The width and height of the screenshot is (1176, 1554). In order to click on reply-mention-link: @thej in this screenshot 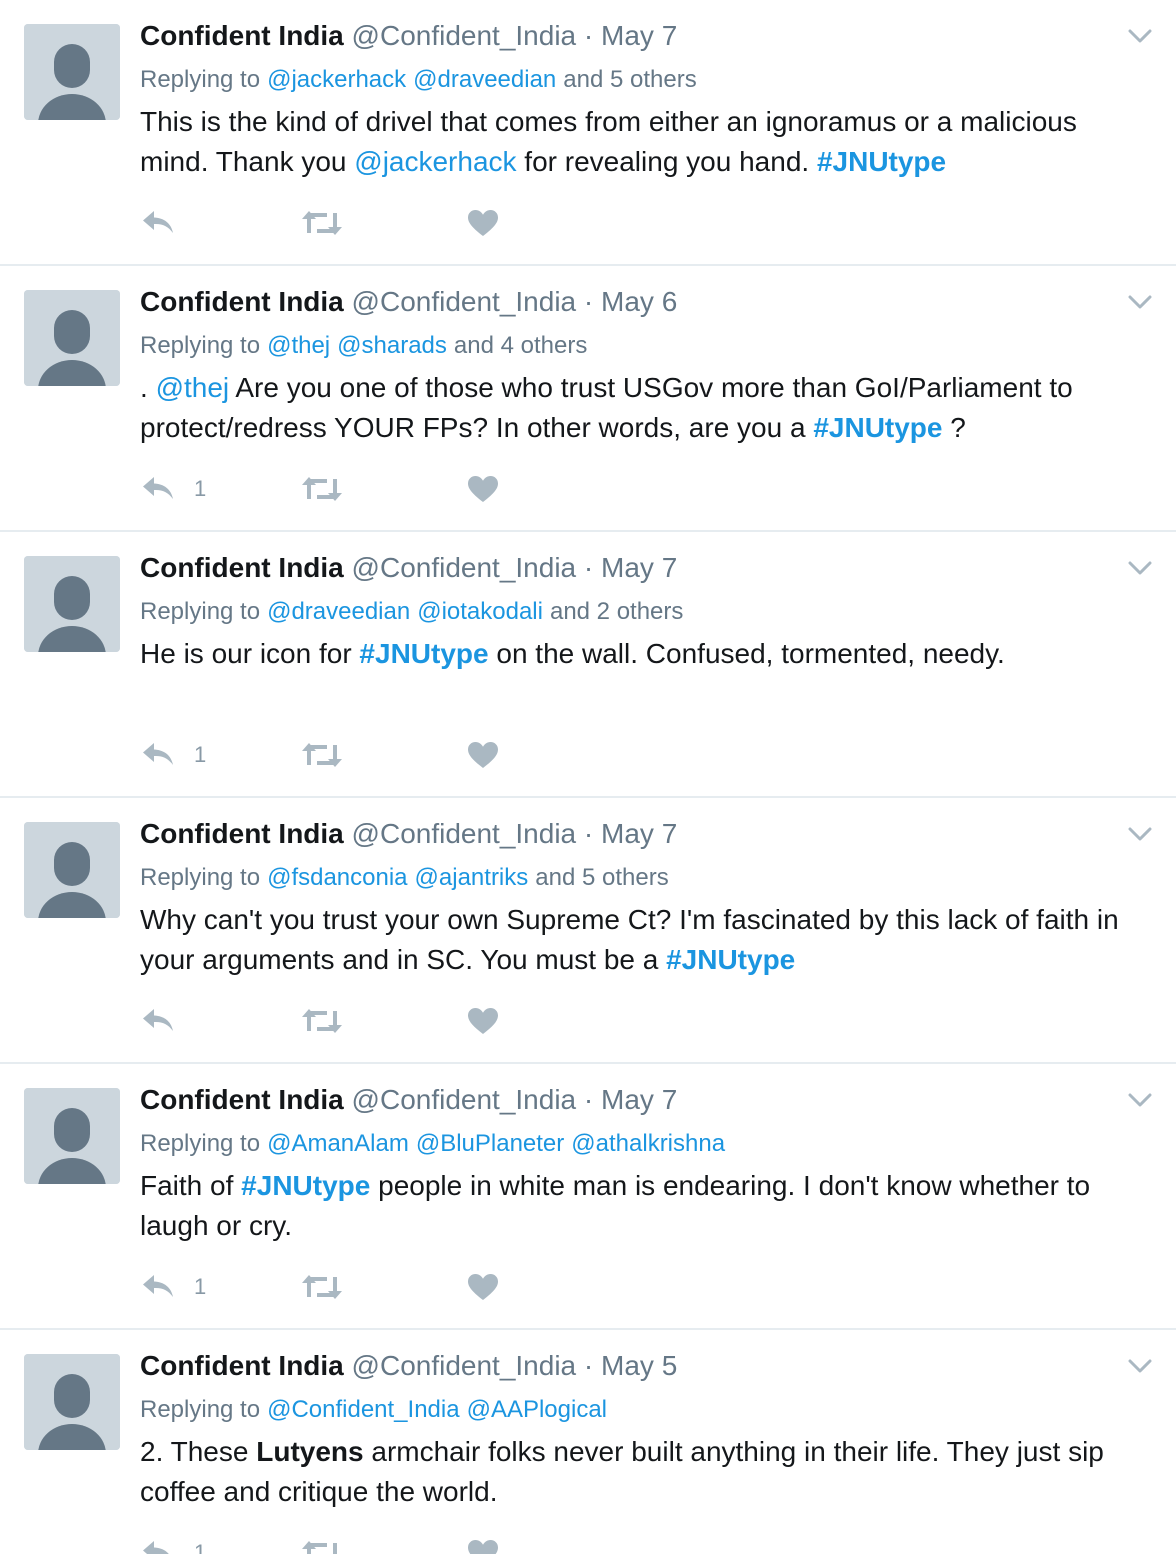, I will do `click(298, 345)`.